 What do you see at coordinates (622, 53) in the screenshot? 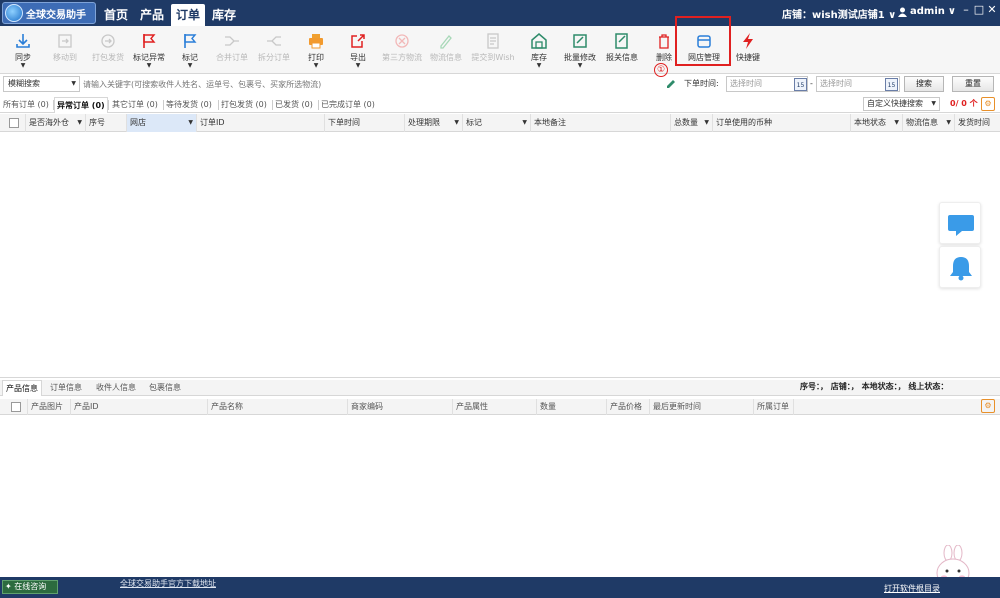
I see `customs-info-button: 报关信息` at bounding box center [622, 53].